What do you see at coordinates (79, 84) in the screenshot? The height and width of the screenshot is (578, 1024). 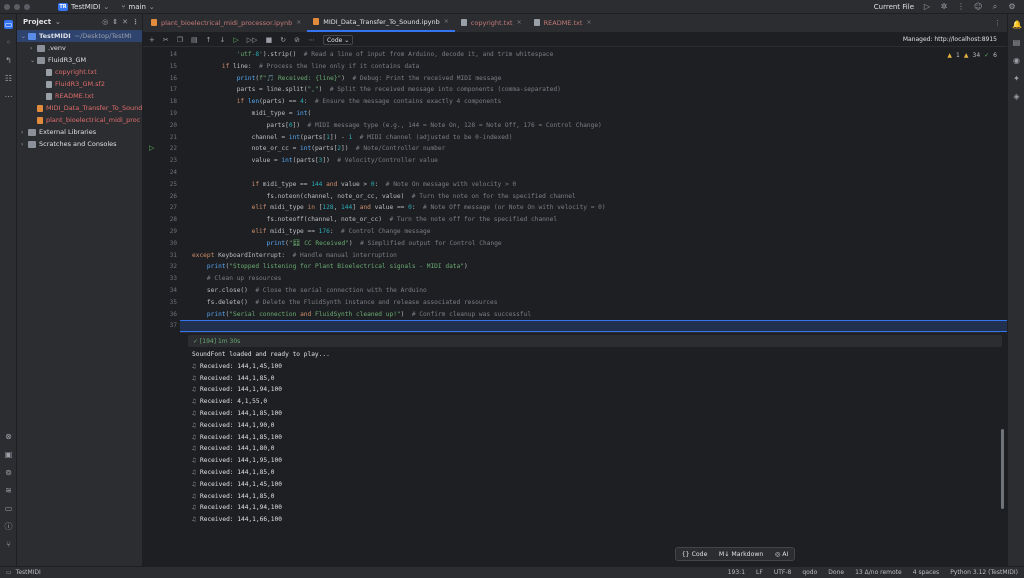 I see `tree-item: FluidR3_GM.sf2` at bounding box center [79, 84].